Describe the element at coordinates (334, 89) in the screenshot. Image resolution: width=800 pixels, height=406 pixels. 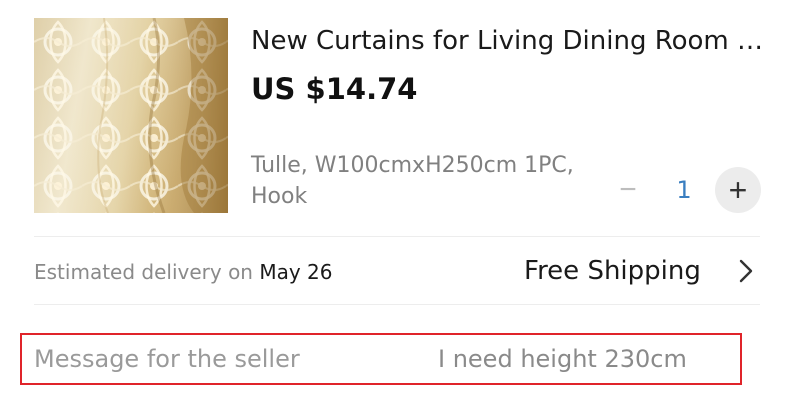
I see `product-price: US $14.74` at that location.